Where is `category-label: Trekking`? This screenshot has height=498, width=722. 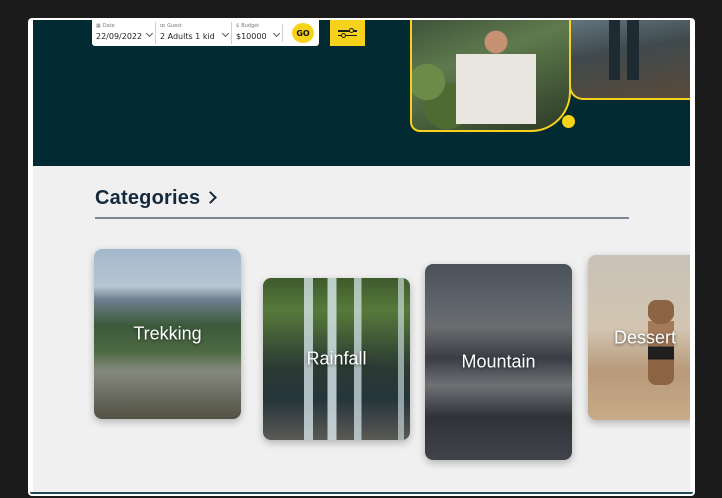 category-label: Trekking is located at coordinates (167, 333).